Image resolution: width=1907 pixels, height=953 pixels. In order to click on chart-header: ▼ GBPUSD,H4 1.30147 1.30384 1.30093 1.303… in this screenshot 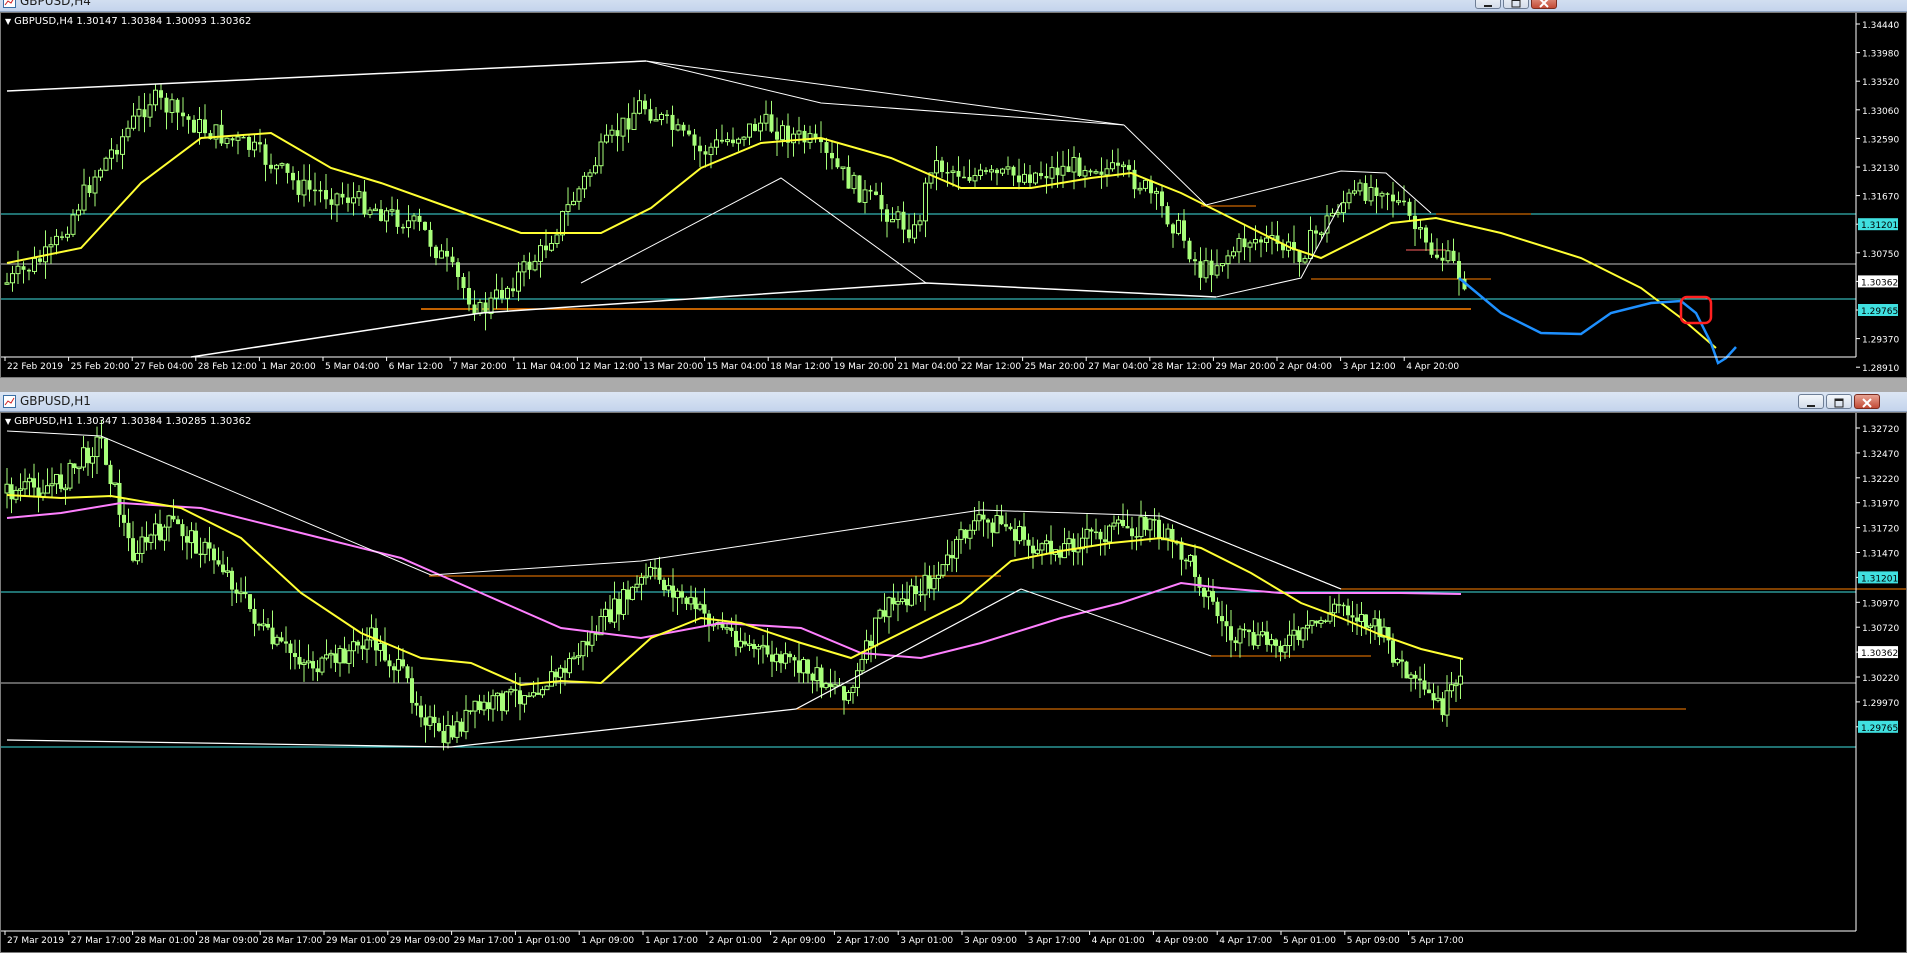, I will do `click(128, 21)`.